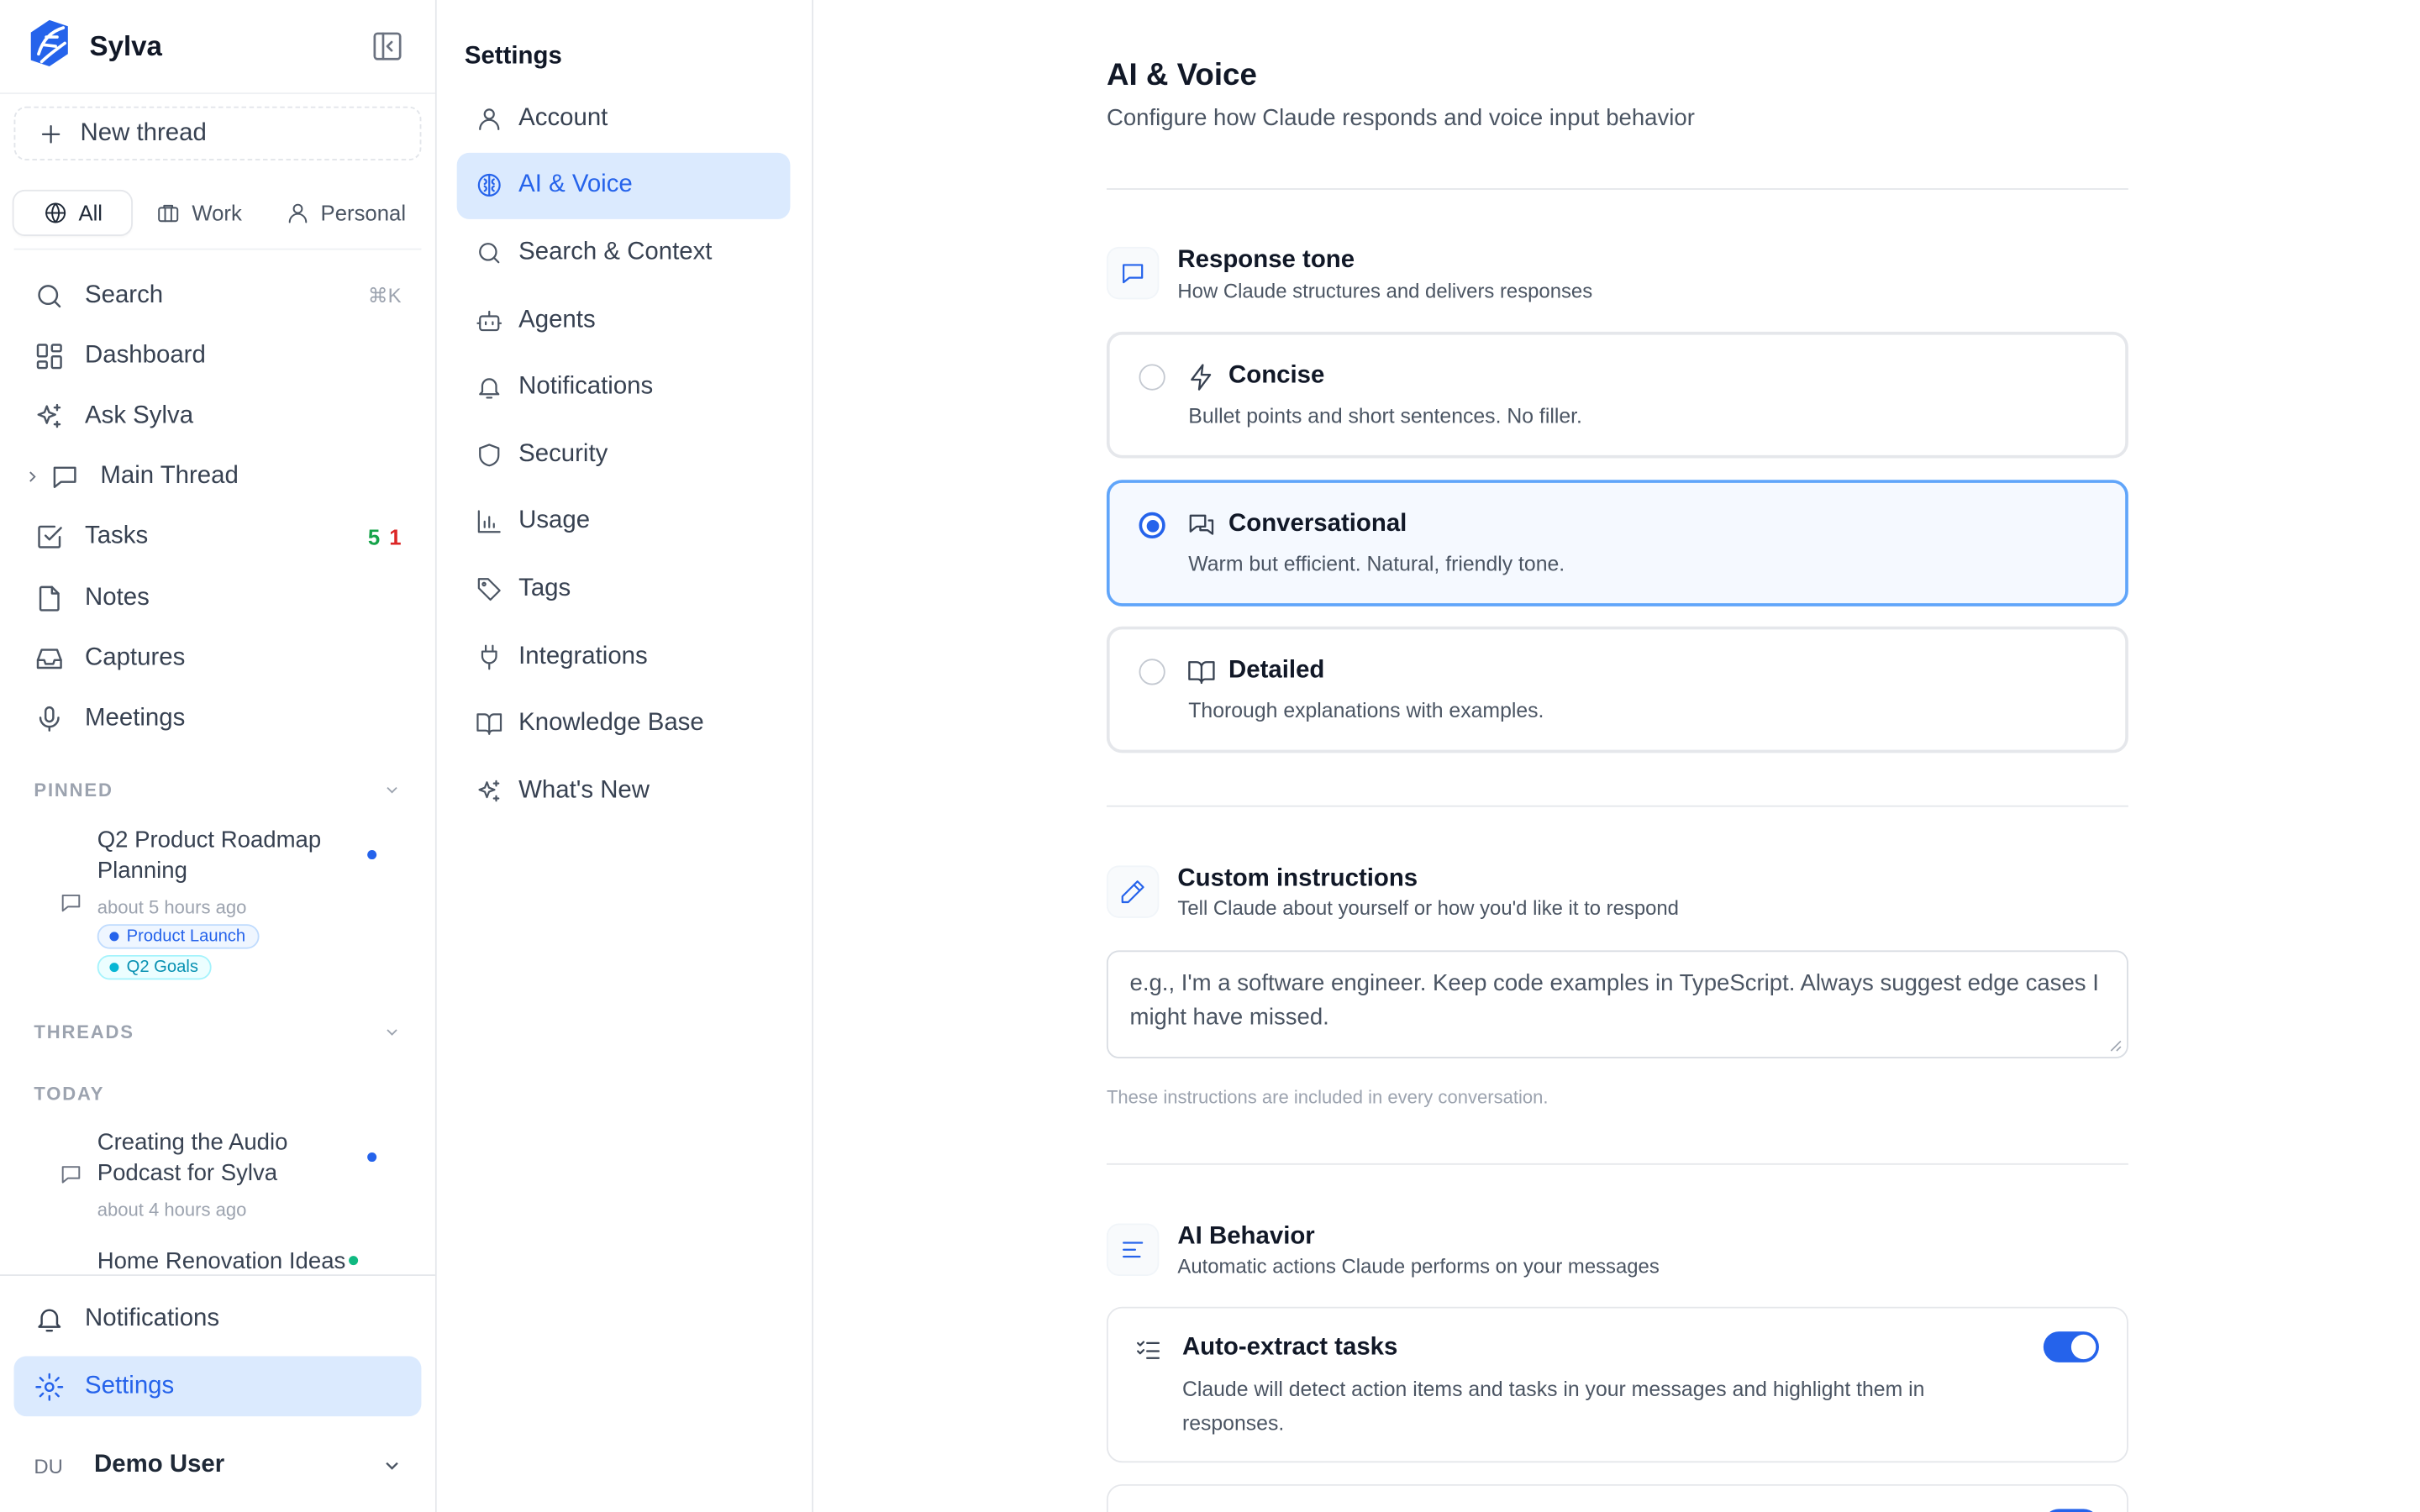  What do you see at coordinates (218, 598) in the screenshot?
I see `nav-notes: Notes` at bounding box center [218, 598].